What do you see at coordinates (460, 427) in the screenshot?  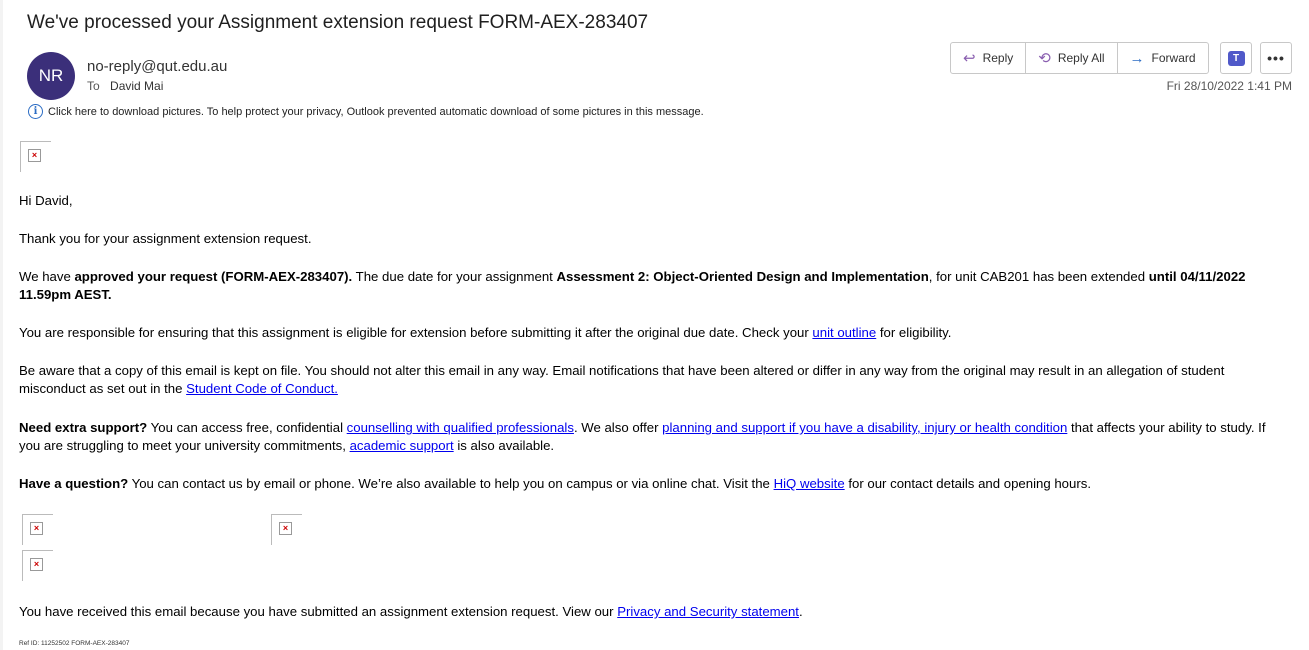 I see `counselling-link: counselling with qualified professionals` at bounding box center [460, 427].